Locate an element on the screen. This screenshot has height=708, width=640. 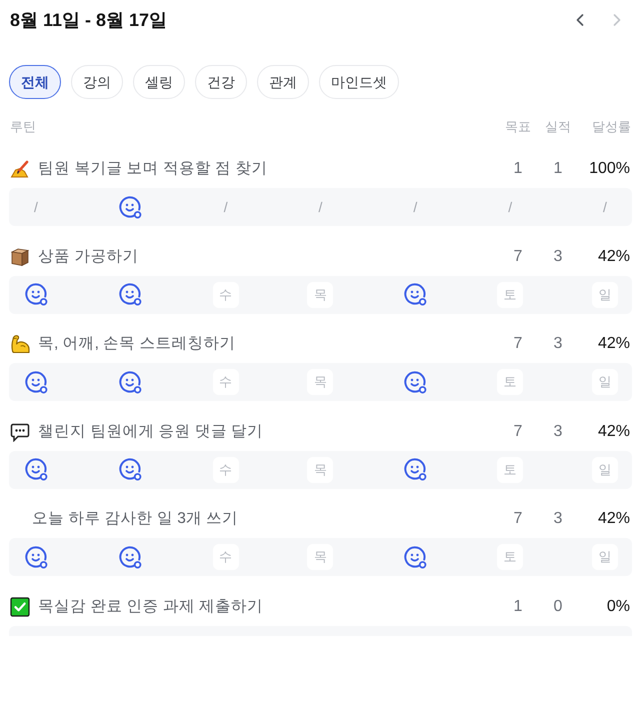
routine-title: 오늘 하루 감사한 일 3개 쓰기 is located at coordinates (135, 519).